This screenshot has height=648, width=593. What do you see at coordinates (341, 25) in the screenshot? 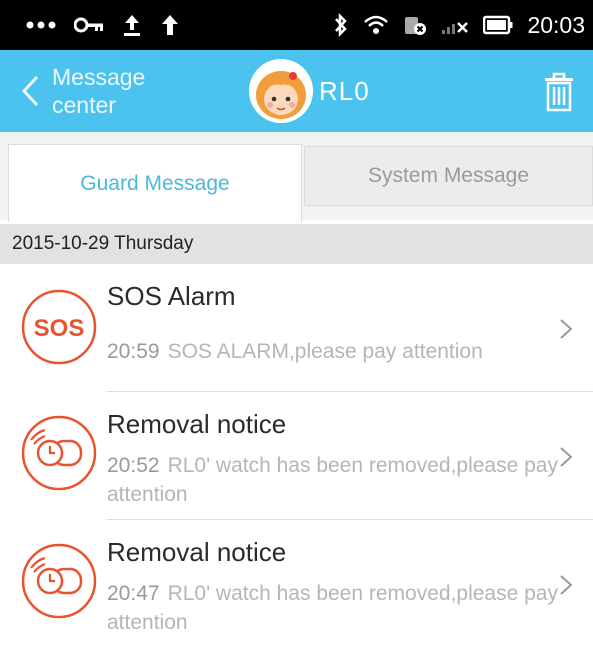
I see `bluetooth-icon` at bounding box center [341, 25].